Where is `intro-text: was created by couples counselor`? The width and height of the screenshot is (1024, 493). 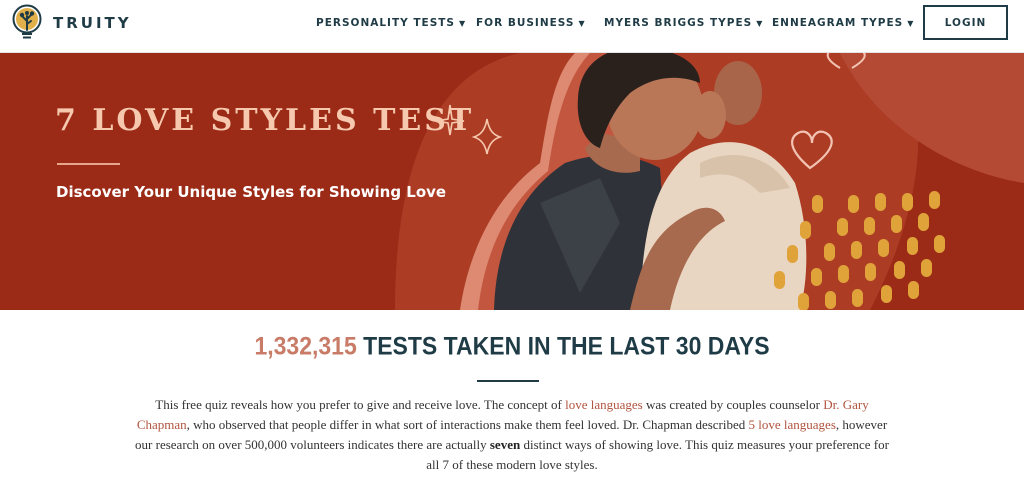
intro-text: was created by couples counselor is located at coordinates (733, 404).